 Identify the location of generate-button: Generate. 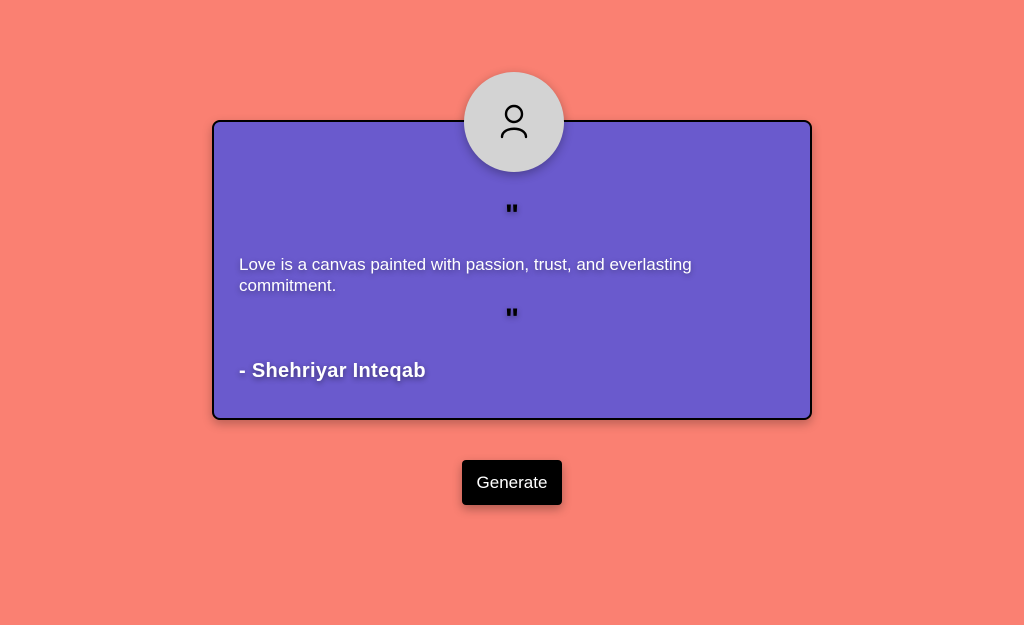
(512, 482).